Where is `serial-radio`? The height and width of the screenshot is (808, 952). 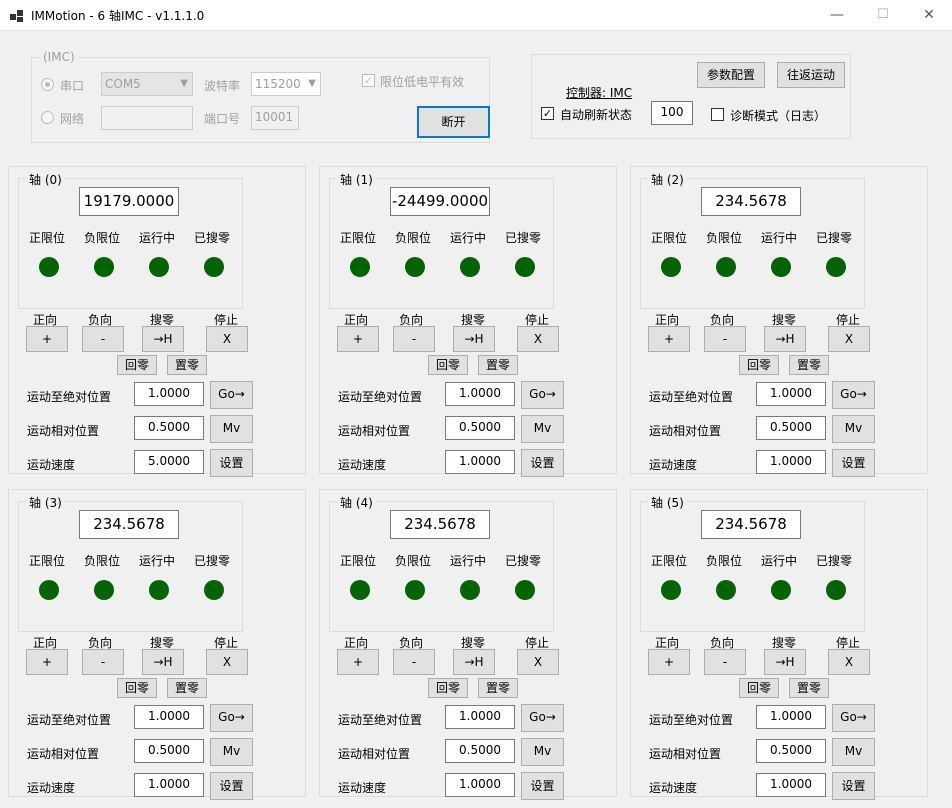
serial-radio is located at coordinates (47, 84).